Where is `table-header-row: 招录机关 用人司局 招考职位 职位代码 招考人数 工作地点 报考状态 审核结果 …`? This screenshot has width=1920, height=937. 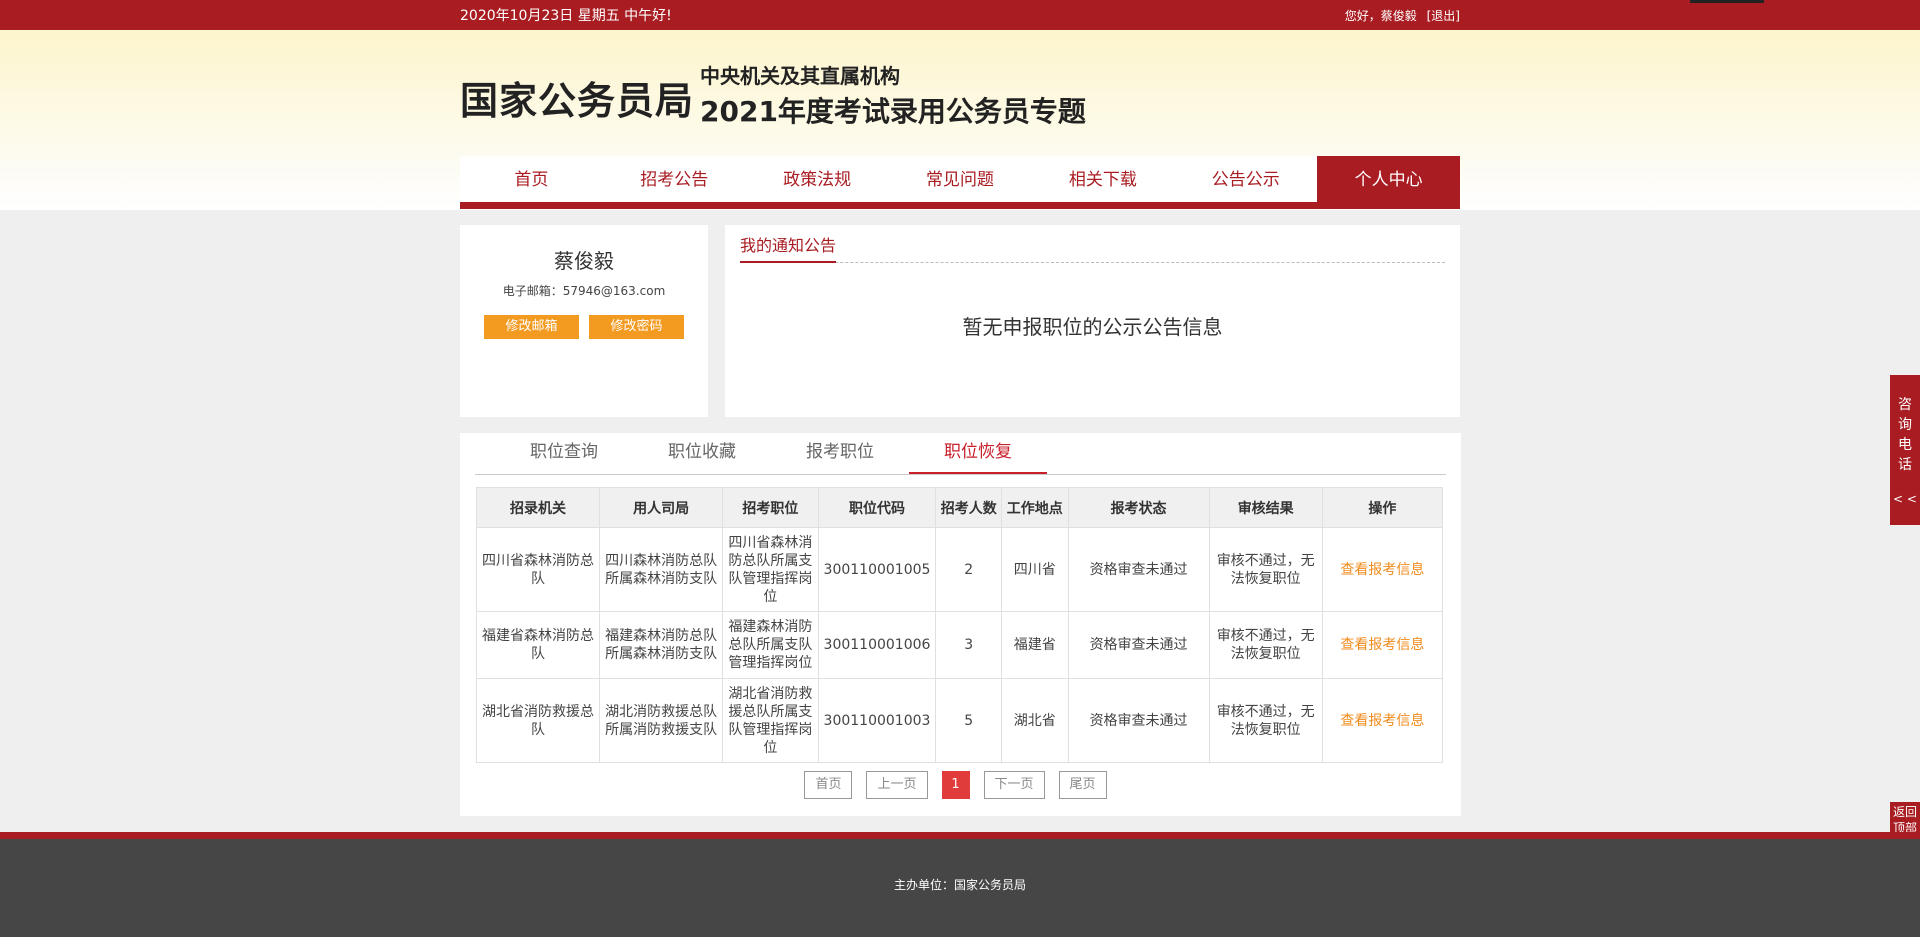 table-header-row: 招录机关 用人司局 招考职位 职位代码 招考人数 工作地点 报考状态 审核结果 … is located at coordinates (959, 507).